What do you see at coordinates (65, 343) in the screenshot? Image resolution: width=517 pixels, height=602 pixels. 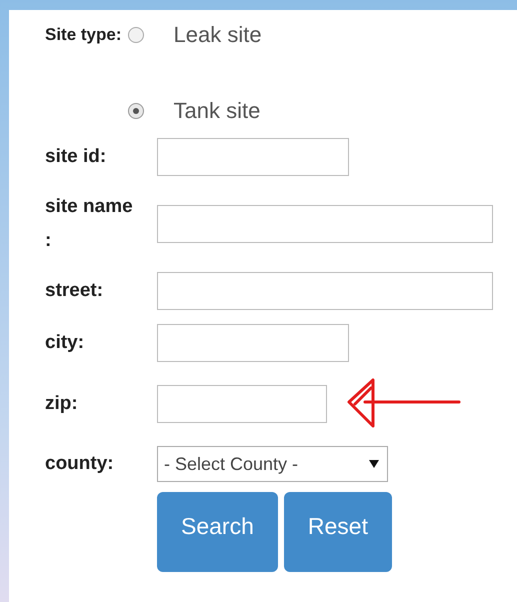 I see `field-label: city:` at bounding box center [65, 343].